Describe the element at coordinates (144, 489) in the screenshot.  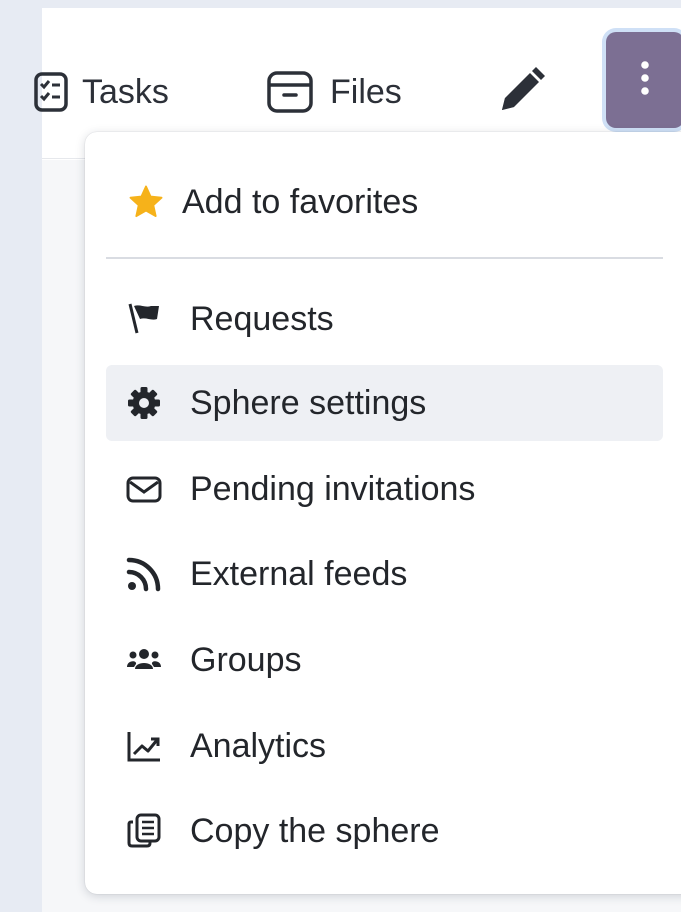
I see `envelope-icon` at that location.